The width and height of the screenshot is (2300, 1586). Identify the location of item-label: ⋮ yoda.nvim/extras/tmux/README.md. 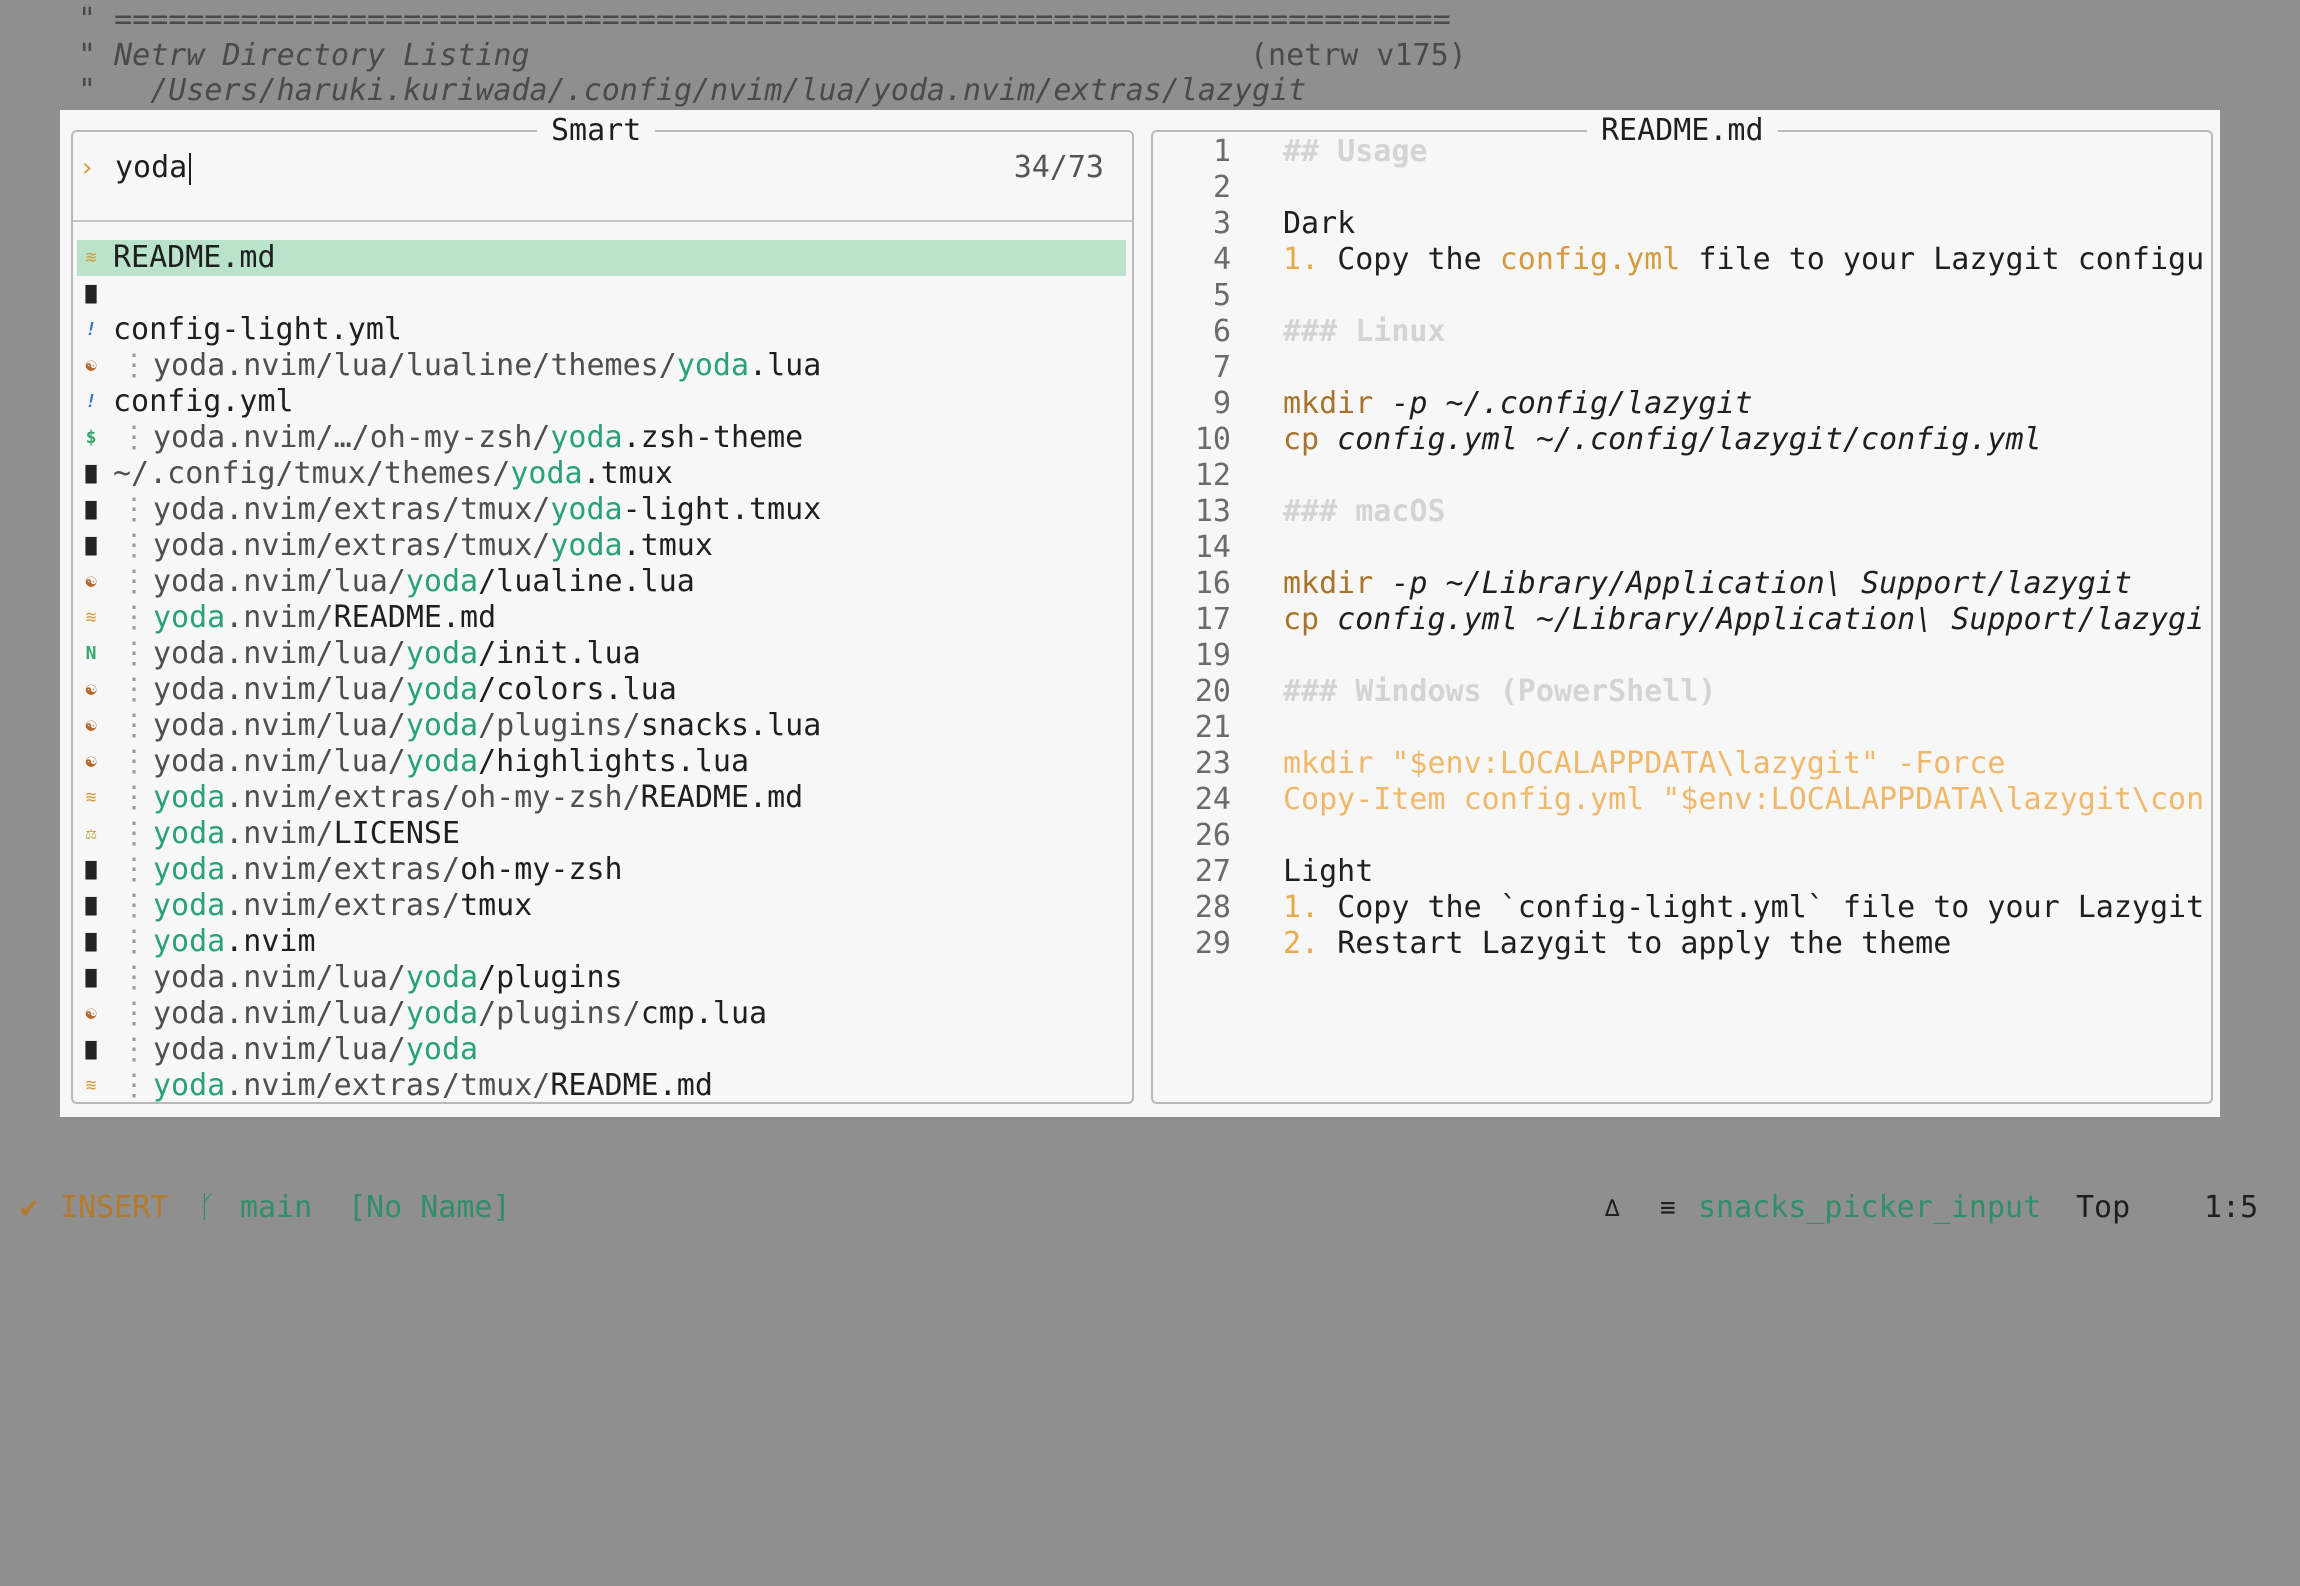
(416, 1085).